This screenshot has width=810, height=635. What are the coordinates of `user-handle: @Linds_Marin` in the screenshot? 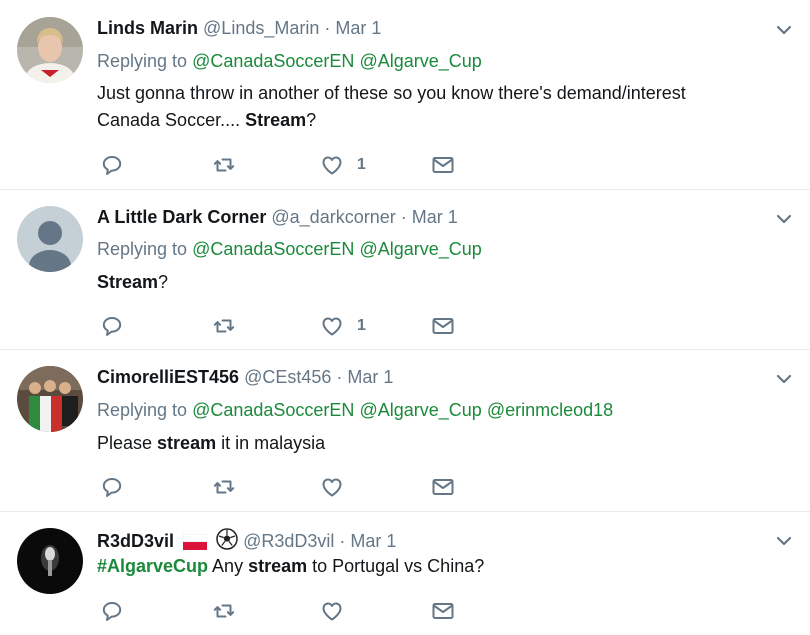 It's located at (261, 28).